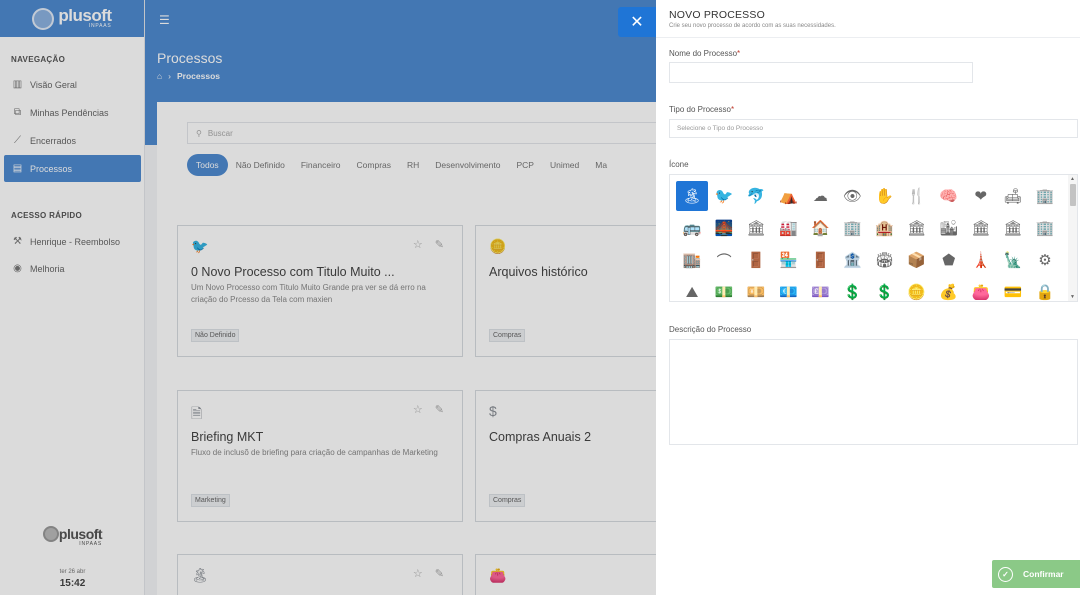 This screenshot has height=595, width=1080. Describe the element at coordinates (788, 228) in the screenshot. I see `icon-option: 🏭` at that location.